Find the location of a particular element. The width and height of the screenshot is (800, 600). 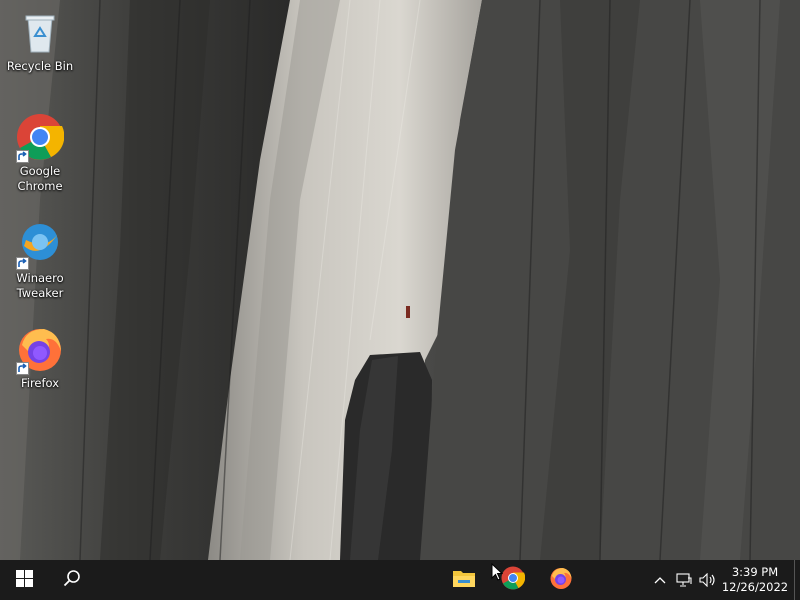

taskbar-clock: 3:39 PM 12/26/2022 is located at coordinates (755, 580).